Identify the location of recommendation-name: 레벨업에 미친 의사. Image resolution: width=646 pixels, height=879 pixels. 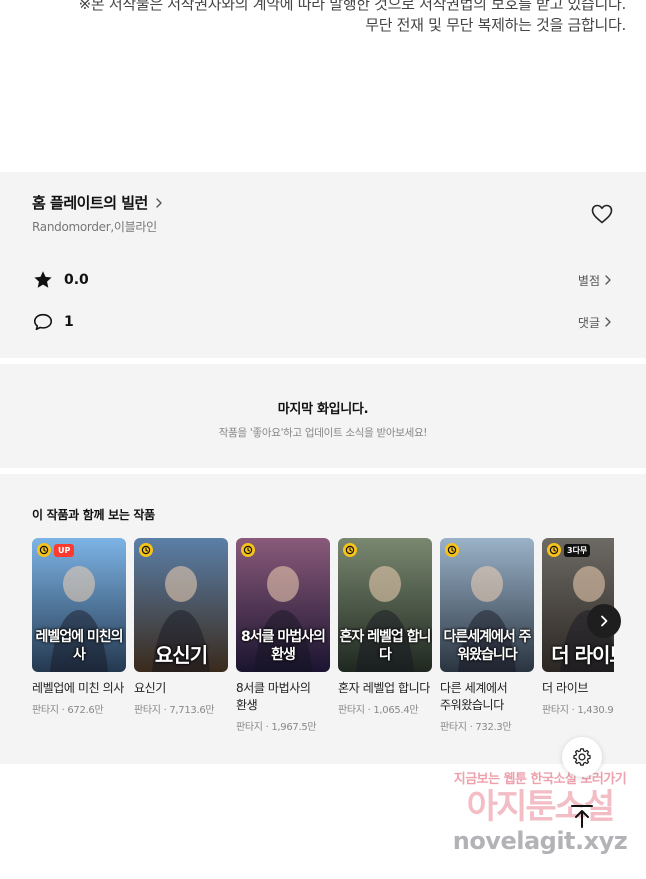
(78, 688).